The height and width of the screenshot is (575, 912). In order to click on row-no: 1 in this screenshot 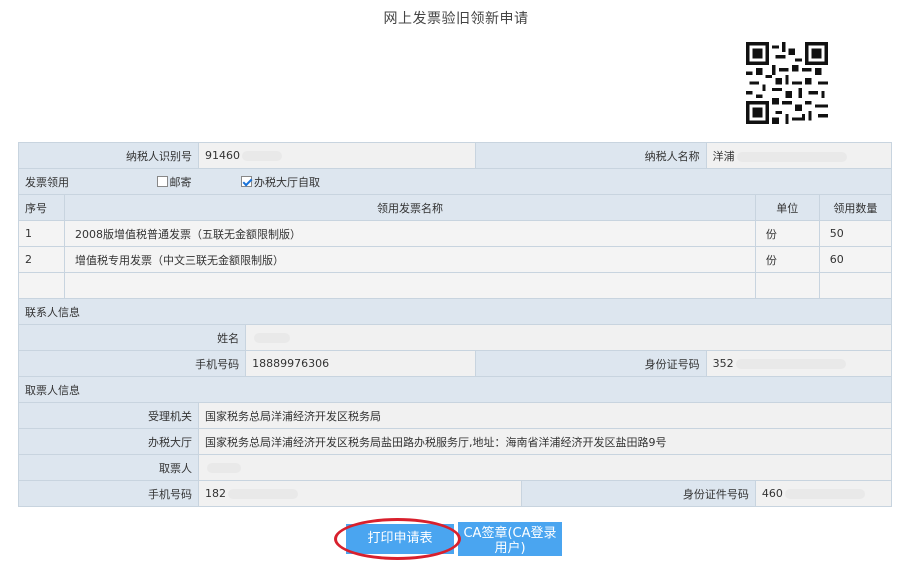, I will do `click(41, 233)`.